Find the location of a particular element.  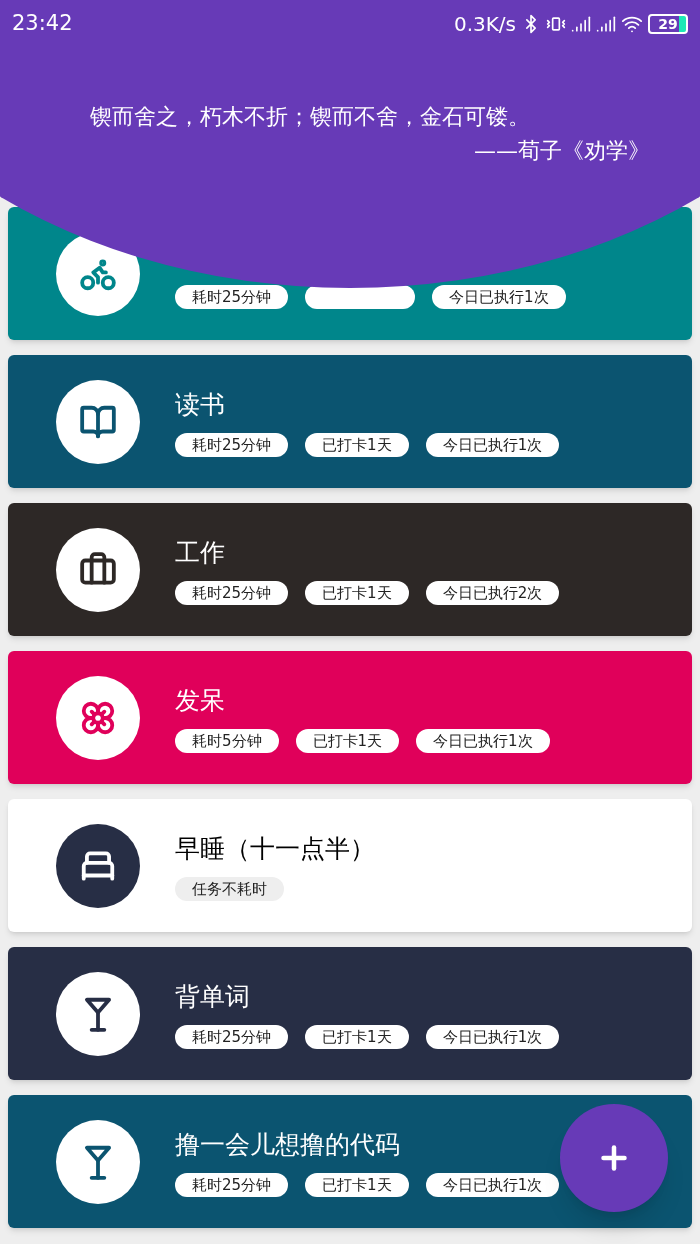

task-tag: 今日已执行2次 is located at coordinates (492, 592).